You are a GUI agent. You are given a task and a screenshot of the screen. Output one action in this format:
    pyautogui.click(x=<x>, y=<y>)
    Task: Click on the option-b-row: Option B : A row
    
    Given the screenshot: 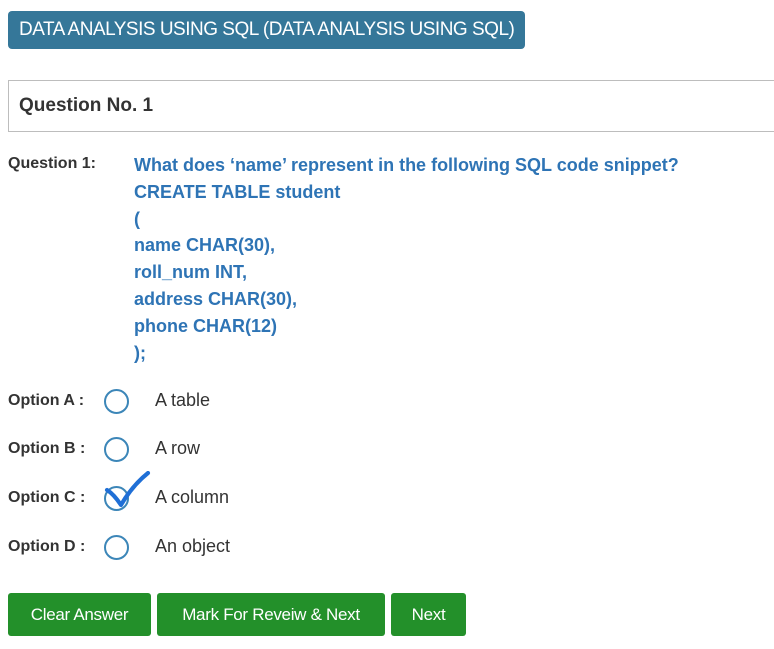 What is the action you would take?
    pyautogui.click(x=308, y=450)
    